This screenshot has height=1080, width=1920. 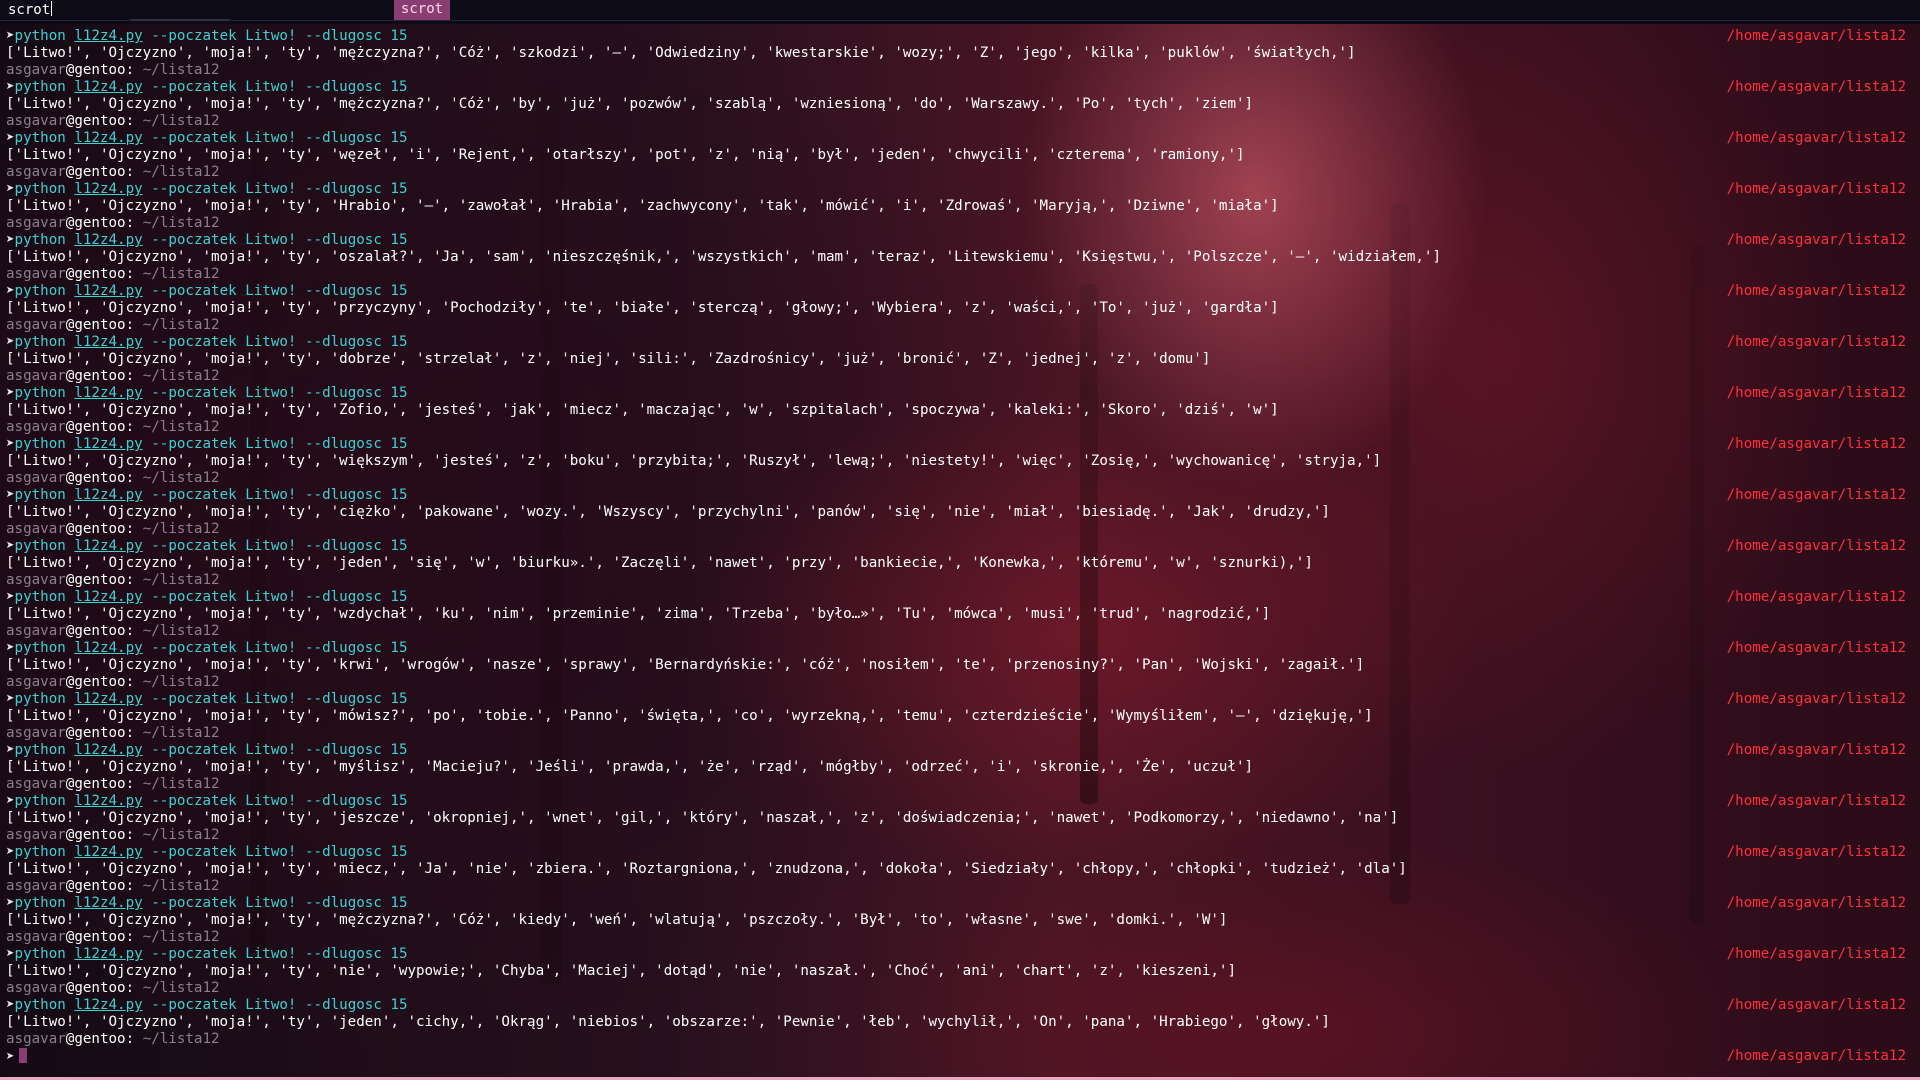 I want to click on text-caret, so click(x=52, y=8).